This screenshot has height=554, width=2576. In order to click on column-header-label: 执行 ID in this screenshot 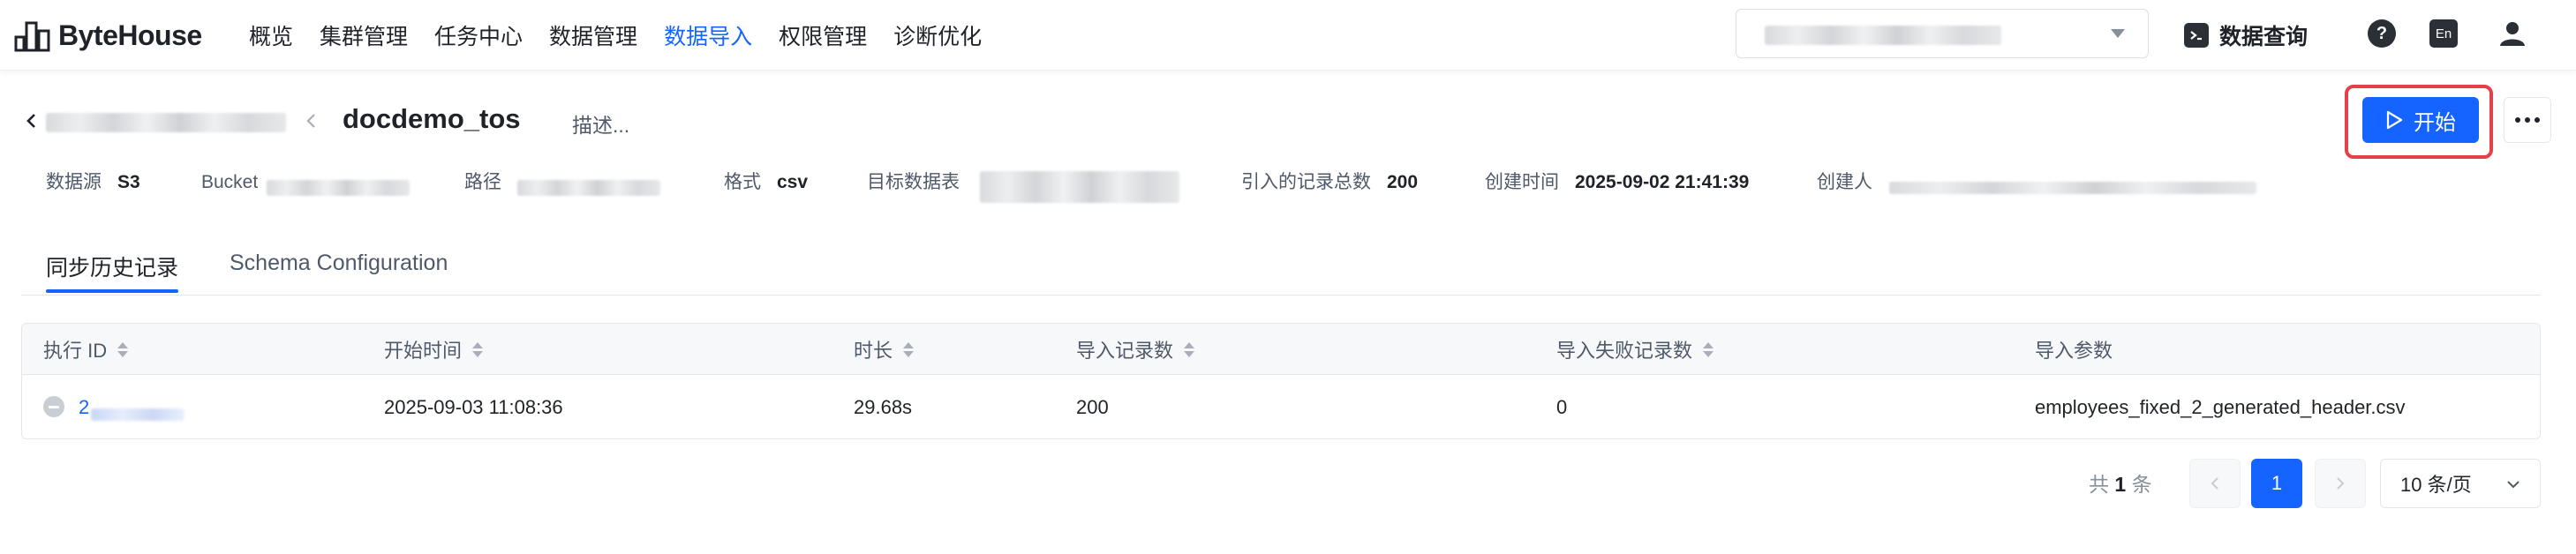, I will do `click(76, 351)`.